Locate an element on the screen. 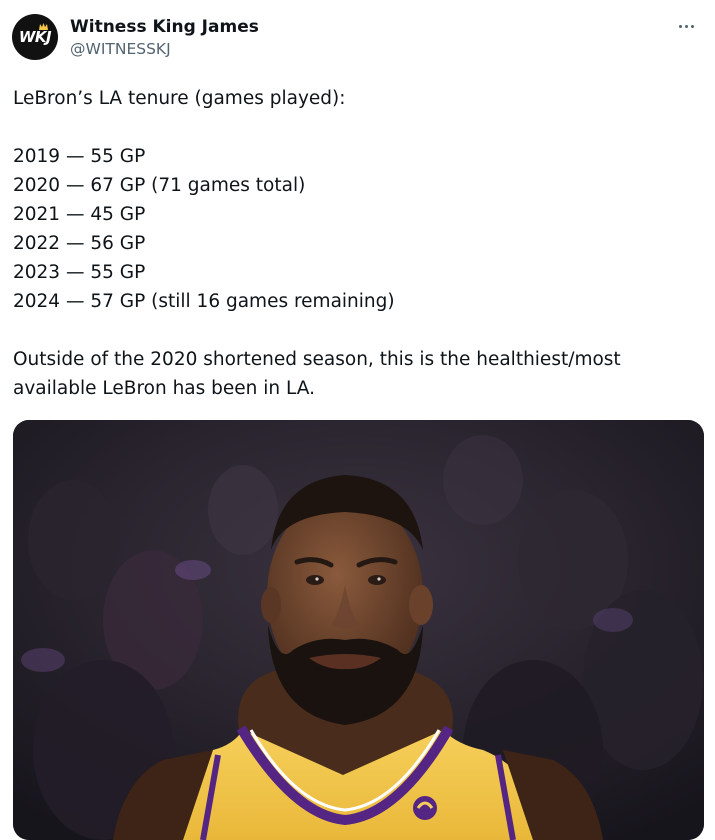 Image resolution: width=715 pixels, height=840 pixels. avatar: WKJ is located at coordinates (35, 37).